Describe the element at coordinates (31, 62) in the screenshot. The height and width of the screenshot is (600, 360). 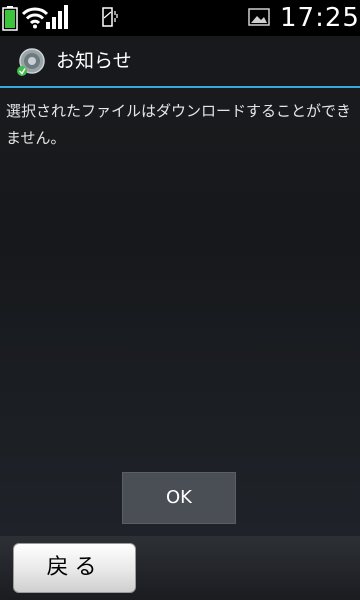
I see `notice-icon` at that location.